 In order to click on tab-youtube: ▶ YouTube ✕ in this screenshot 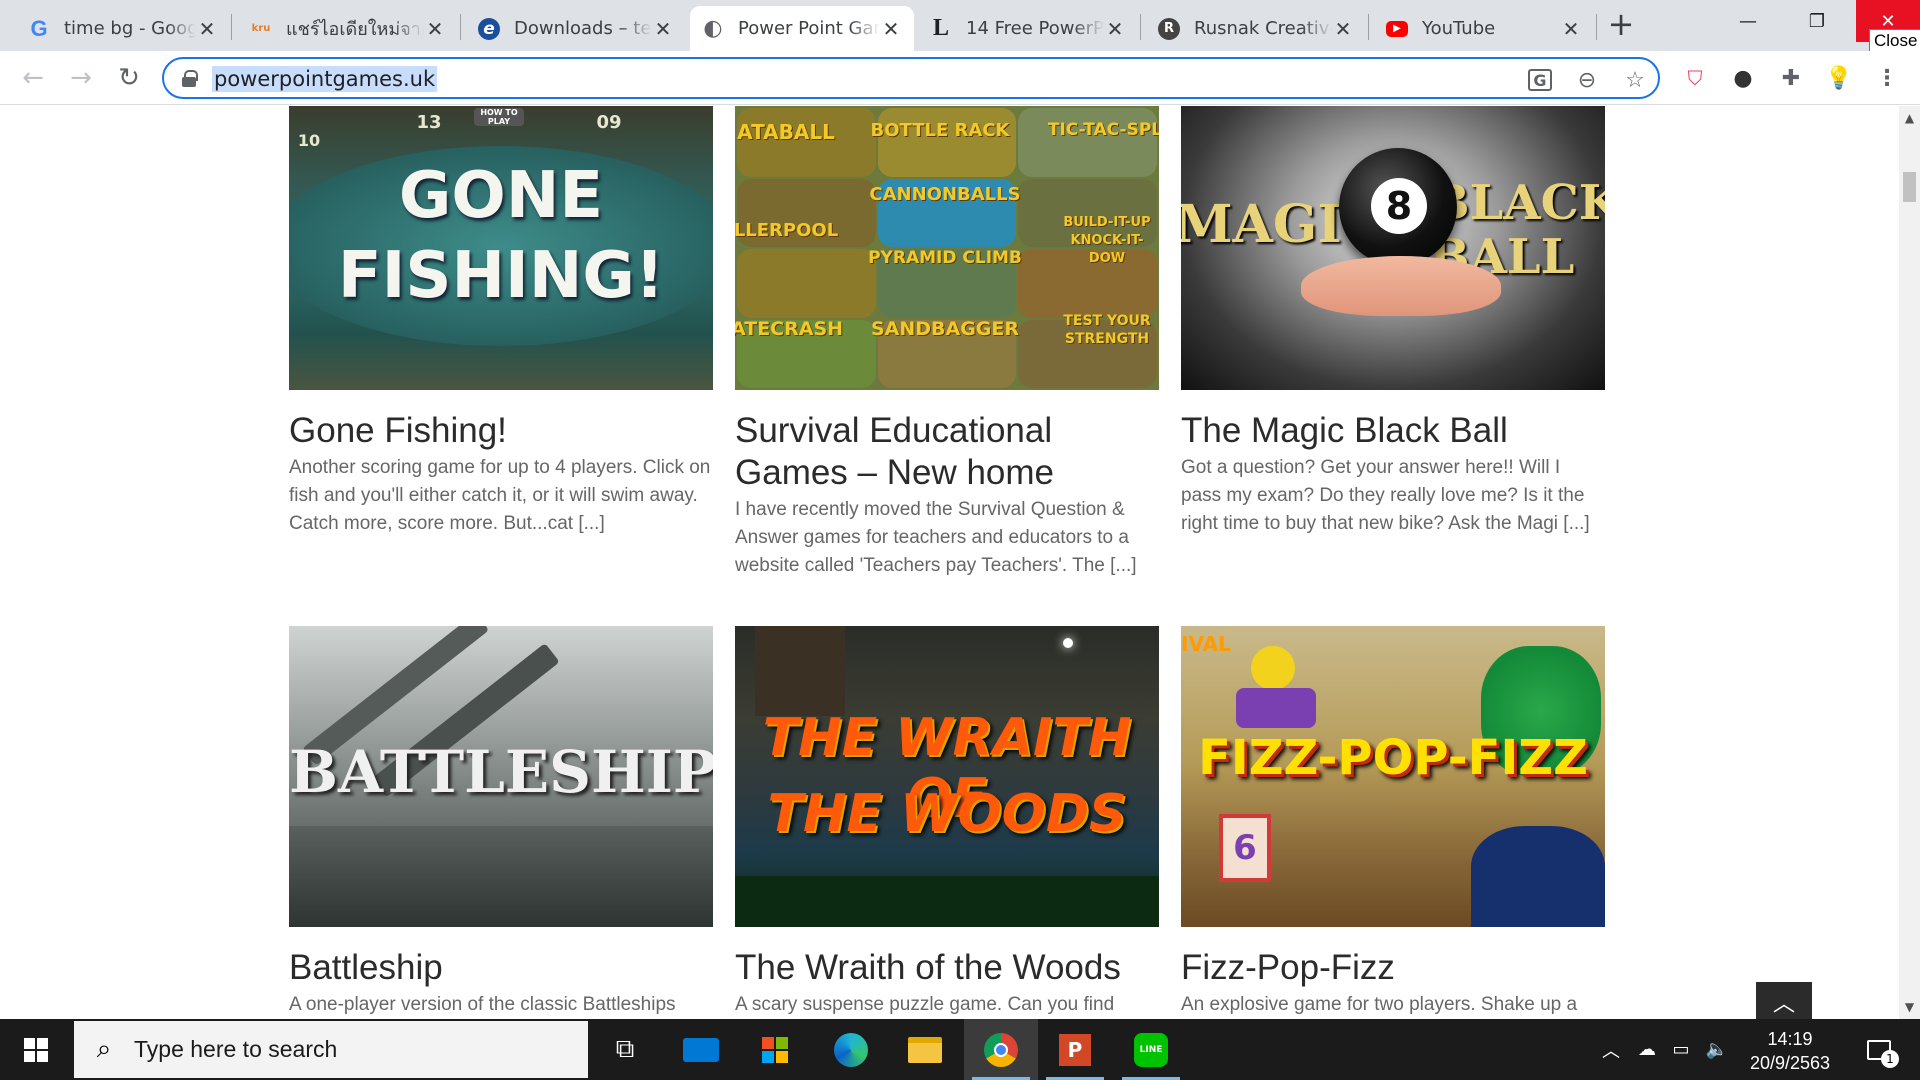, I will do `click(1484, 28)`.